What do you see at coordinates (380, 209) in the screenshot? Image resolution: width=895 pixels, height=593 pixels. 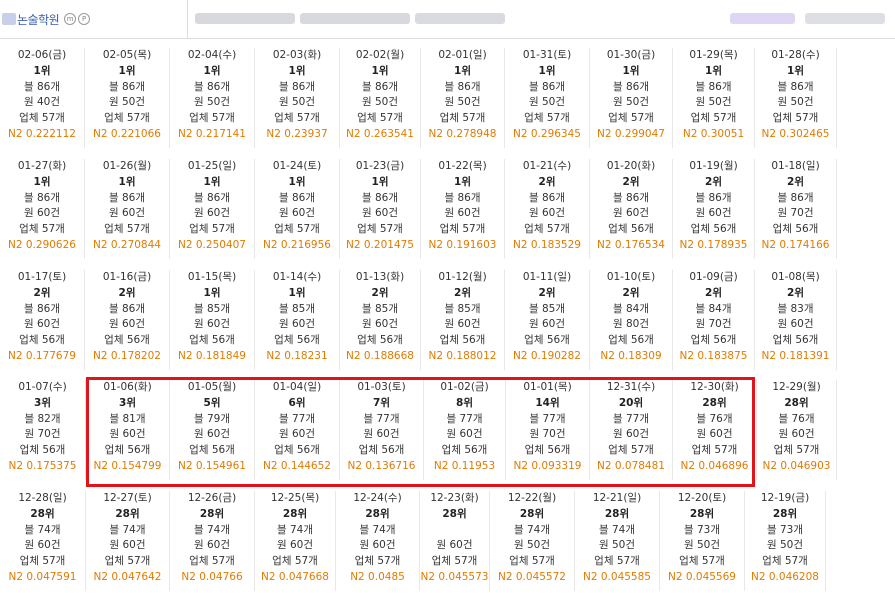 I see `day-cell: 01-23(금) 1위 블 86개 원 60건 업체 57개 N2 0.201475` at bounding box center [380, 209].